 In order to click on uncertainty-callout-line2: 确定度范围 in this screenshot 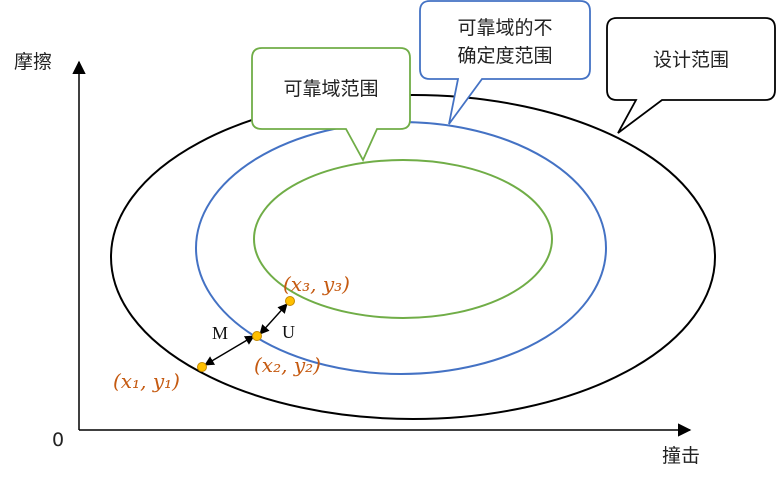, I will do `click(504, 56)`.